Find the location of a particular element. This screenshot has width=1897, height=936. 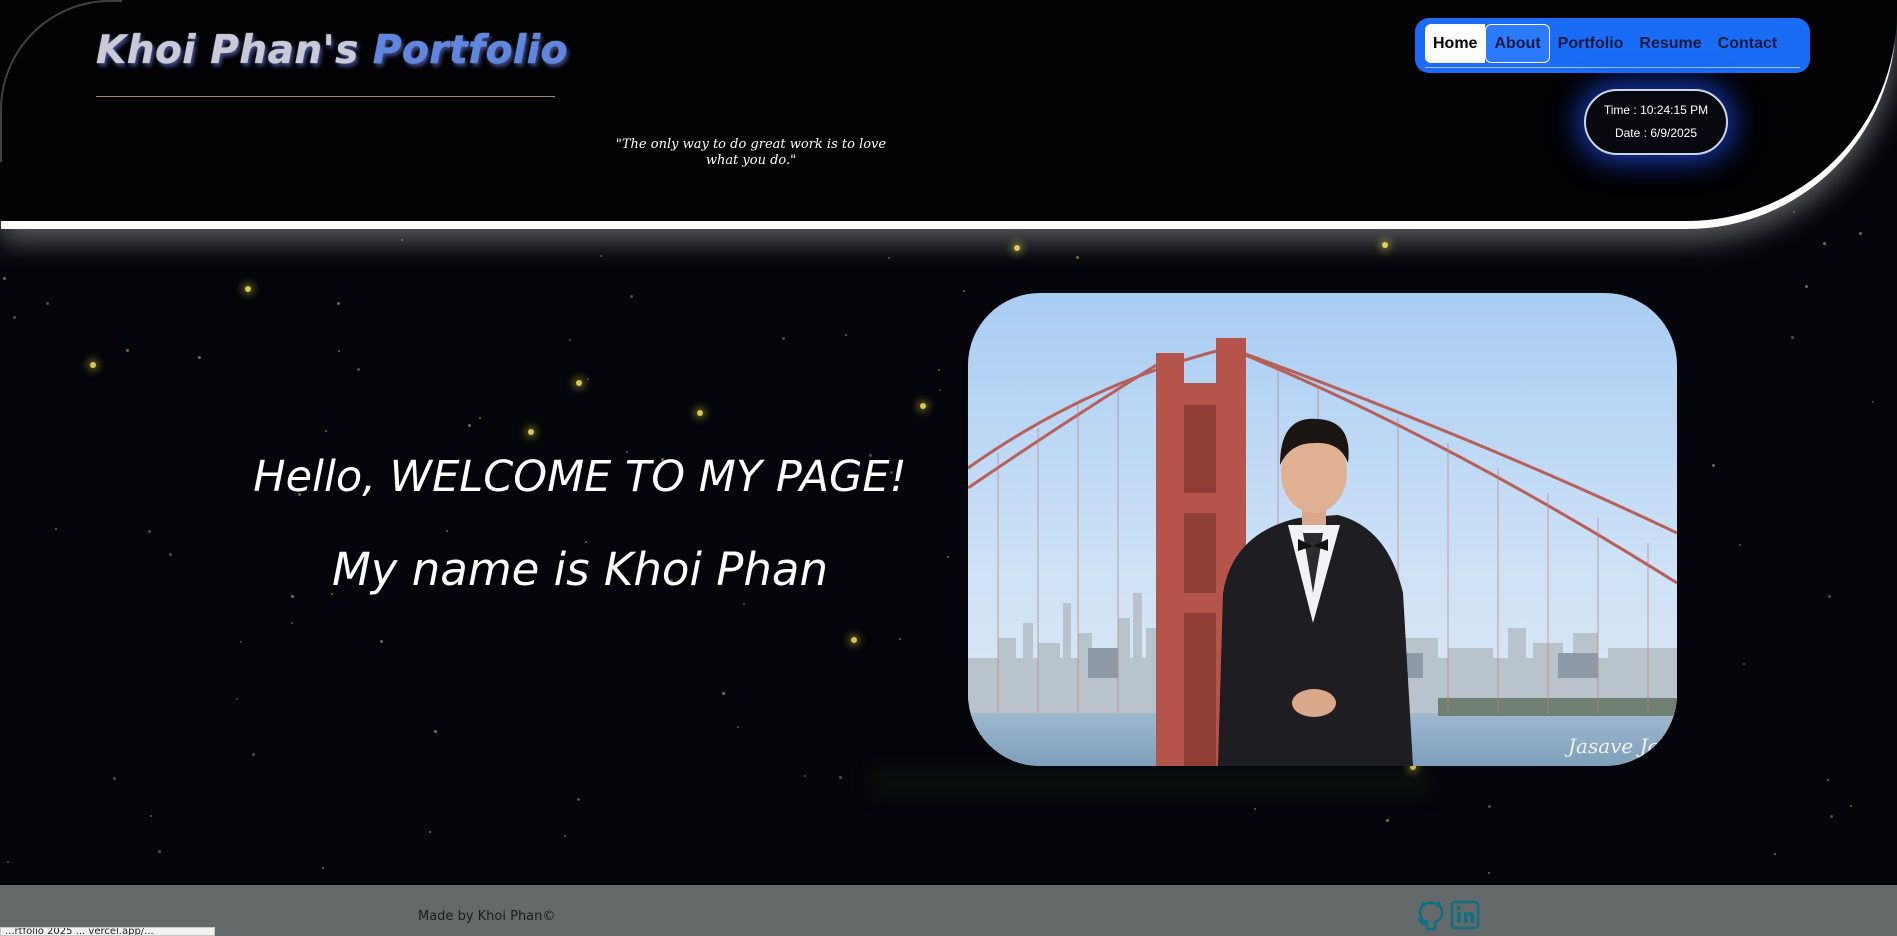

site-title: Khoi Phan's Portfolio is located at coordinates (332, 50).